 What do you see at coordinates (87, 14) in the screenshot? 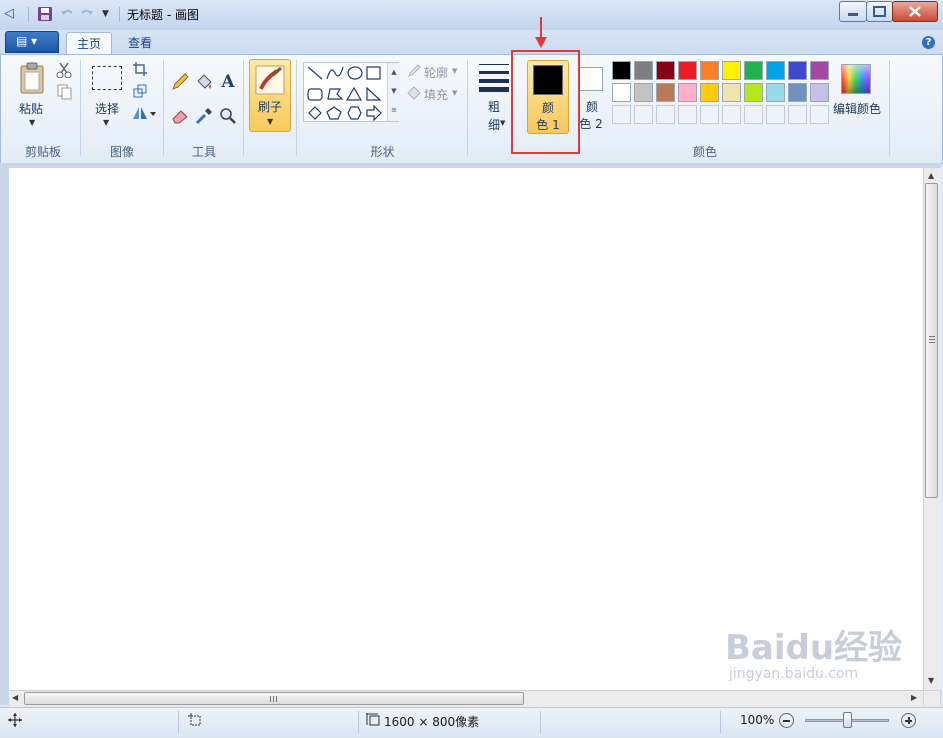
I see `redo-icon` at bounding box center [87, 14].